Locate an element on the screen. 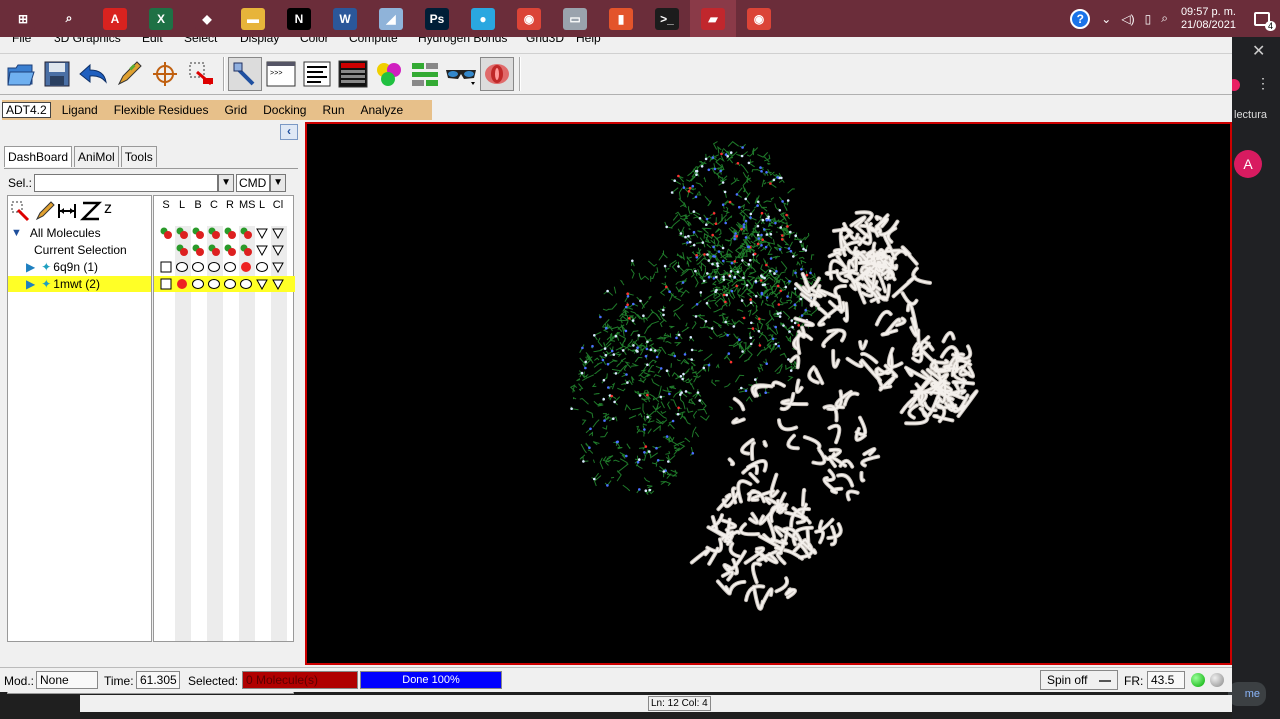  display-panel-icon is located at coordinates (353, 74).